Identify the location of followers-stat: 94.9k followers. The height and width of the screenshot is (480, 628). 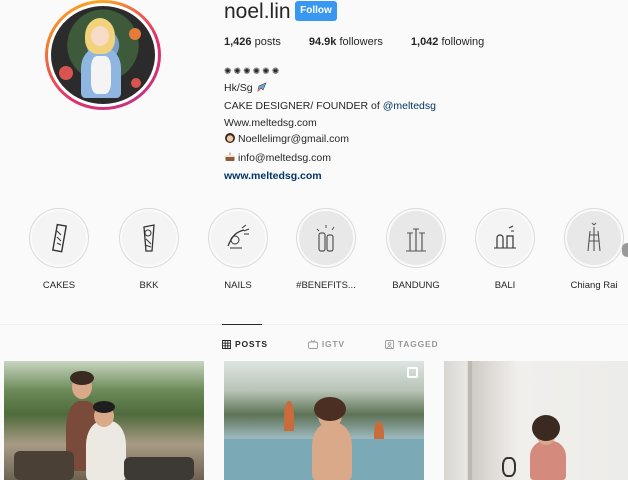
(346, 42).